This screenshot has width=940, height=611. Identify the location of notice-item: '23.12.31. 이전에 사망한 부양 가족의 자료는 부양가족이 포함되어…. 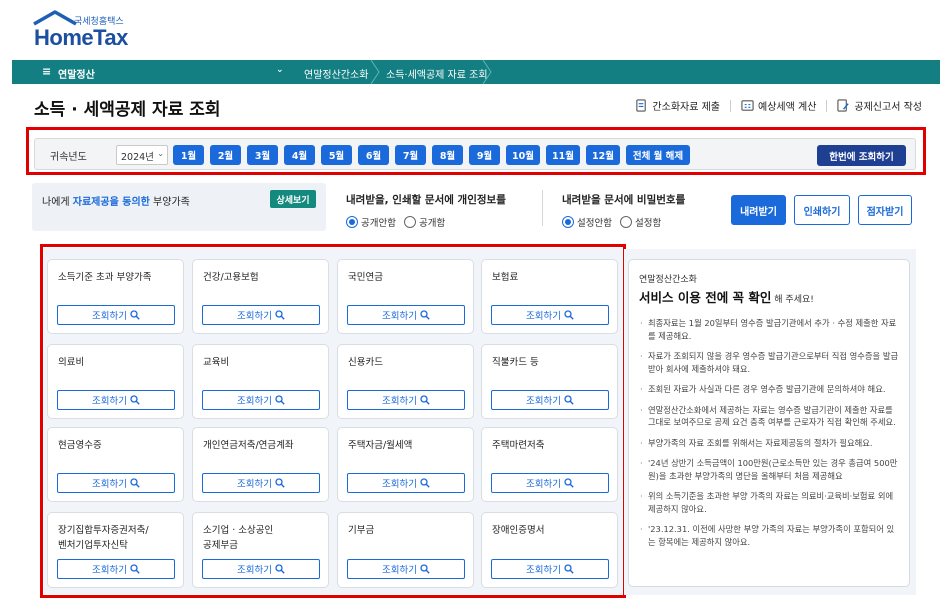
(770, 535).